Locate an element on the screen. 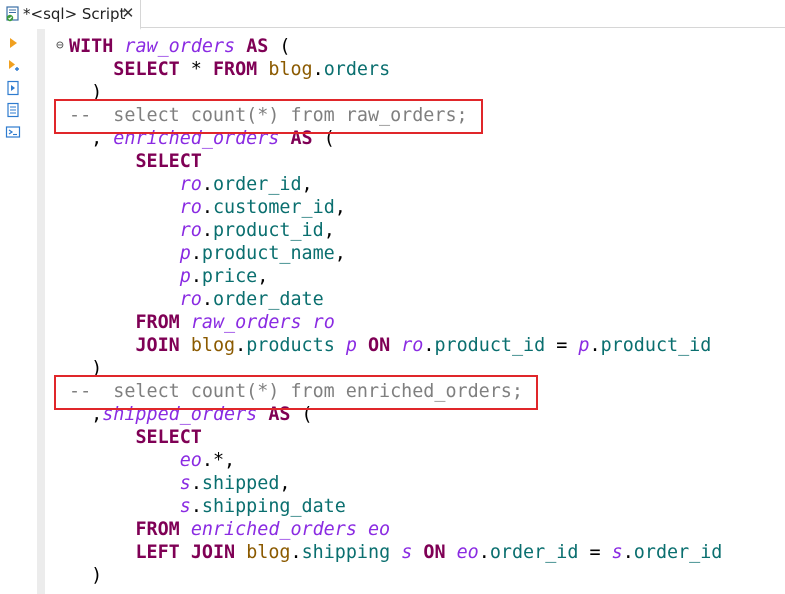 The width and height of the screenshot is (785, 594). code-line: s.shipped, is located at coordinates (180, 483).